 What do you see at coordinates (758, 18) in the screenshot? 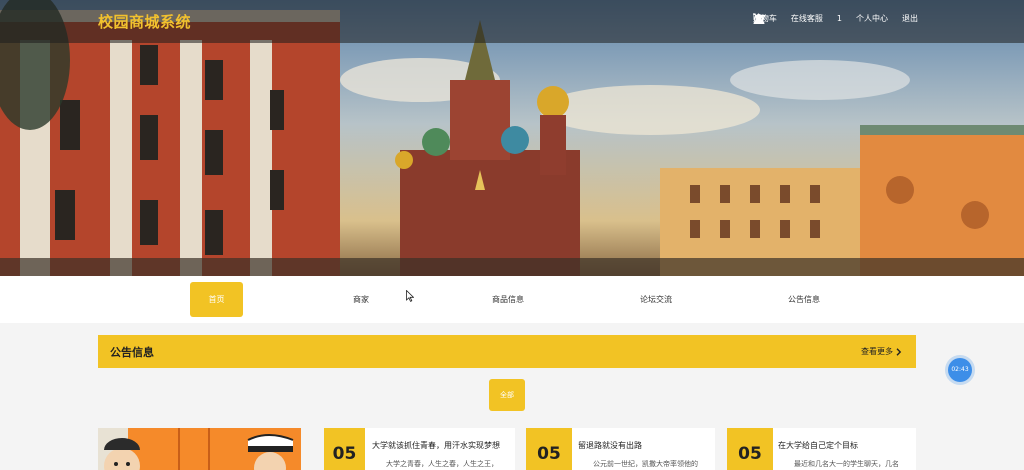
I see `power-icon` at bounding box center [758, 18].